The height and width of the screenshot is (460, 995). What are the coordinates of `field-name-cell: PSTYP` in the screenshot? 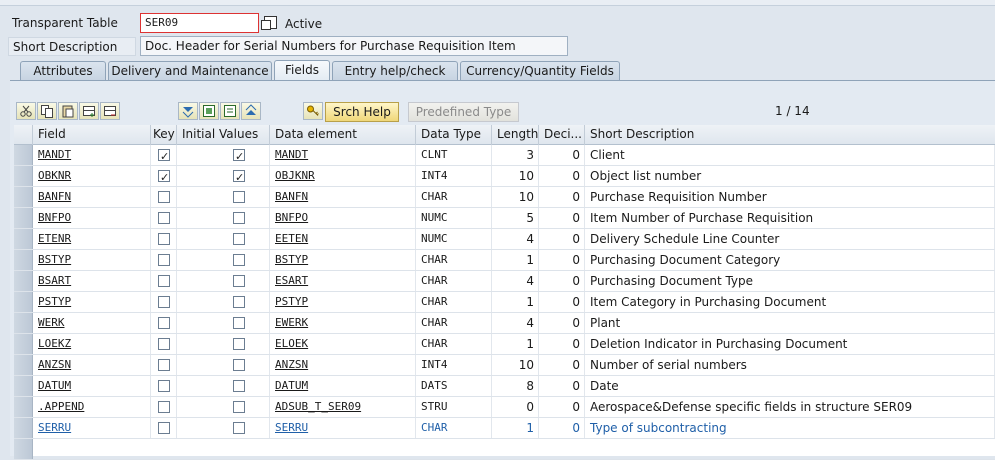 It's located at (92, 302).